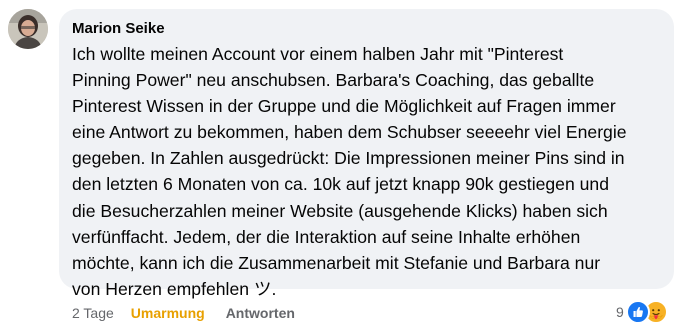 The image size is (689, 328). I want to click on like-icon, so click(637, 312).